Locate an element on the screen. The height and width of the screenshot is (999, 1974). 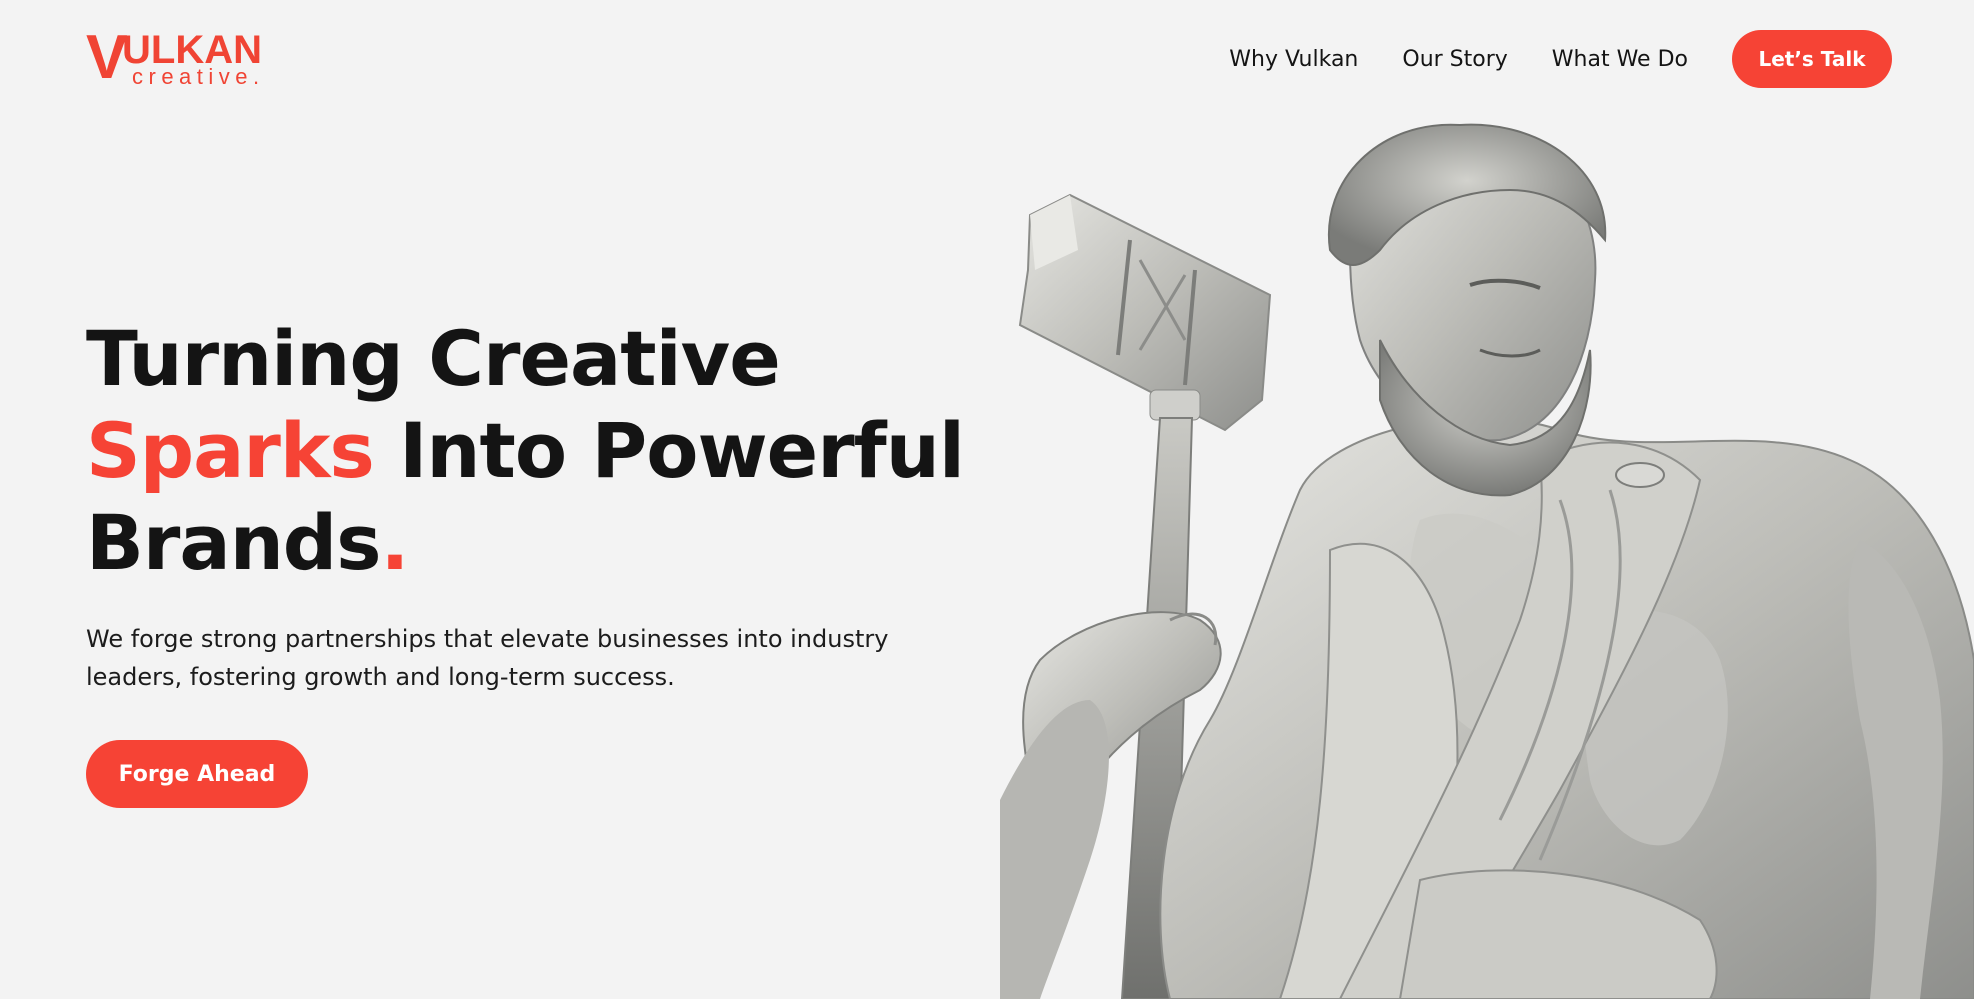
lets-talk-button: Let’s Talk is located at coordinates (1812, 59).